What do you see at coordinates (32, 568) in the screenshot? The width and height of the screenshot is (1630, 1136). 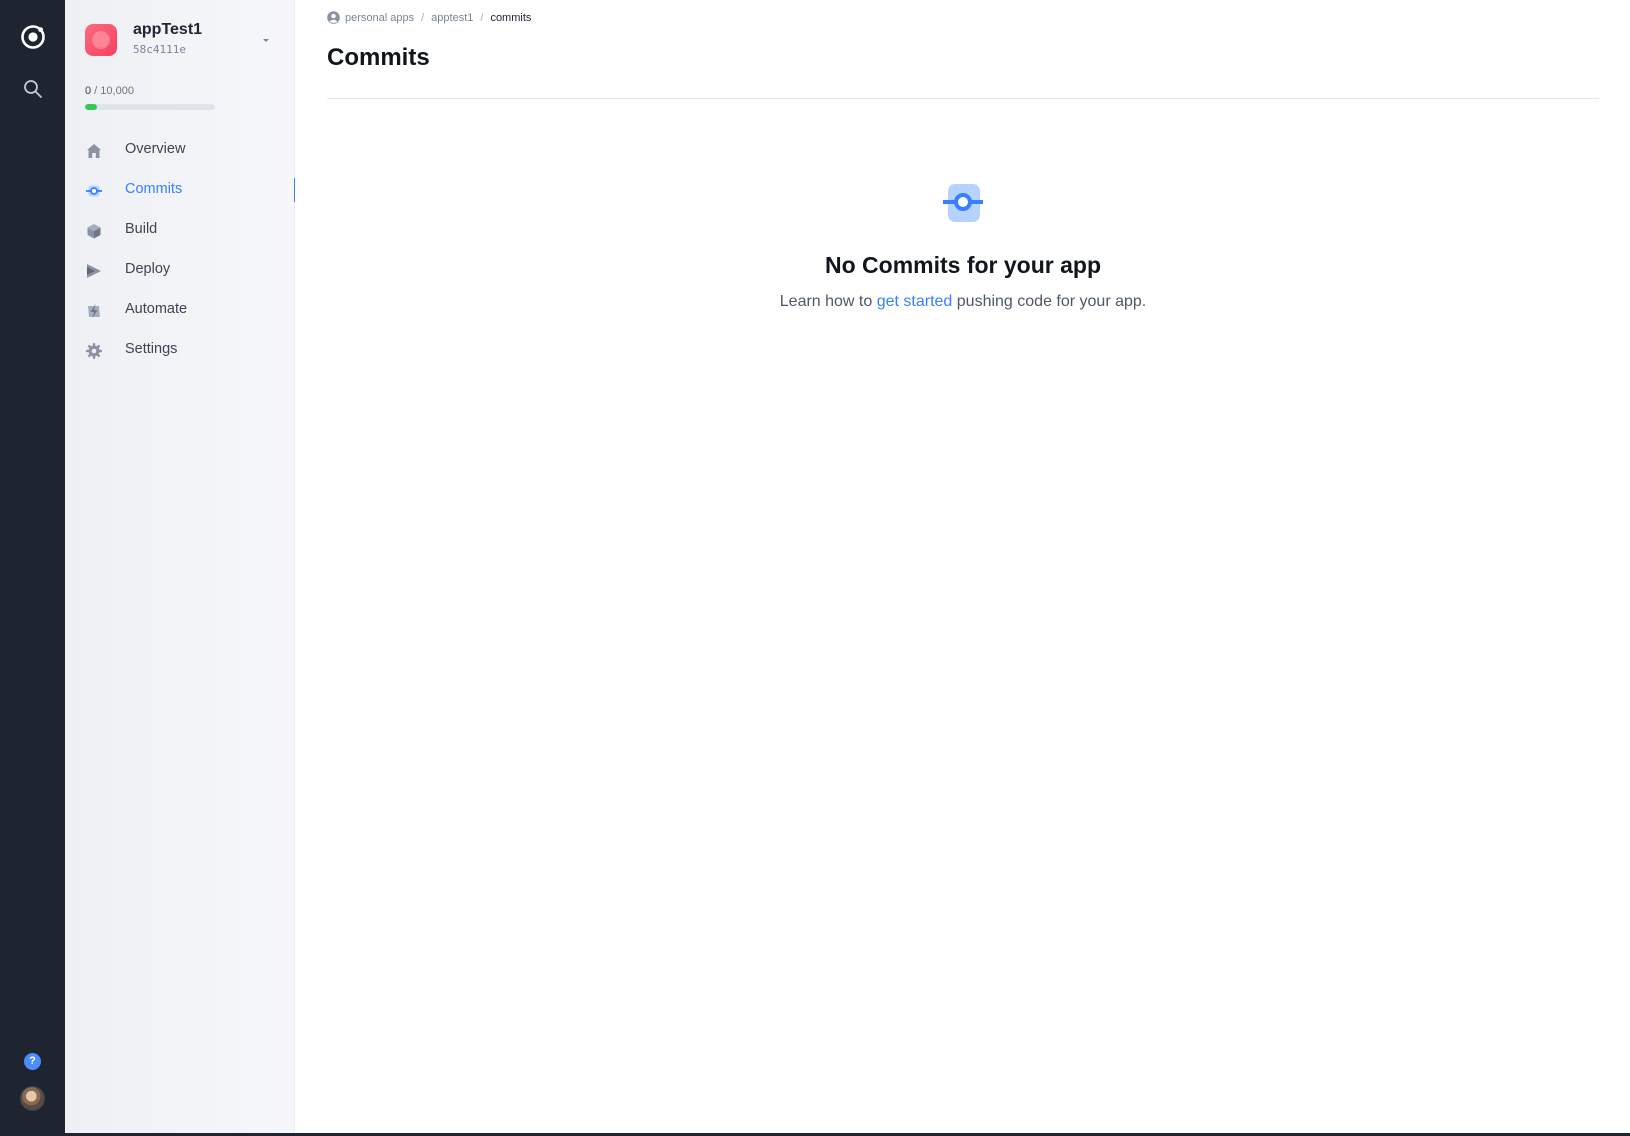 I see `global-rail: ?` at bounding box center [32, 568].